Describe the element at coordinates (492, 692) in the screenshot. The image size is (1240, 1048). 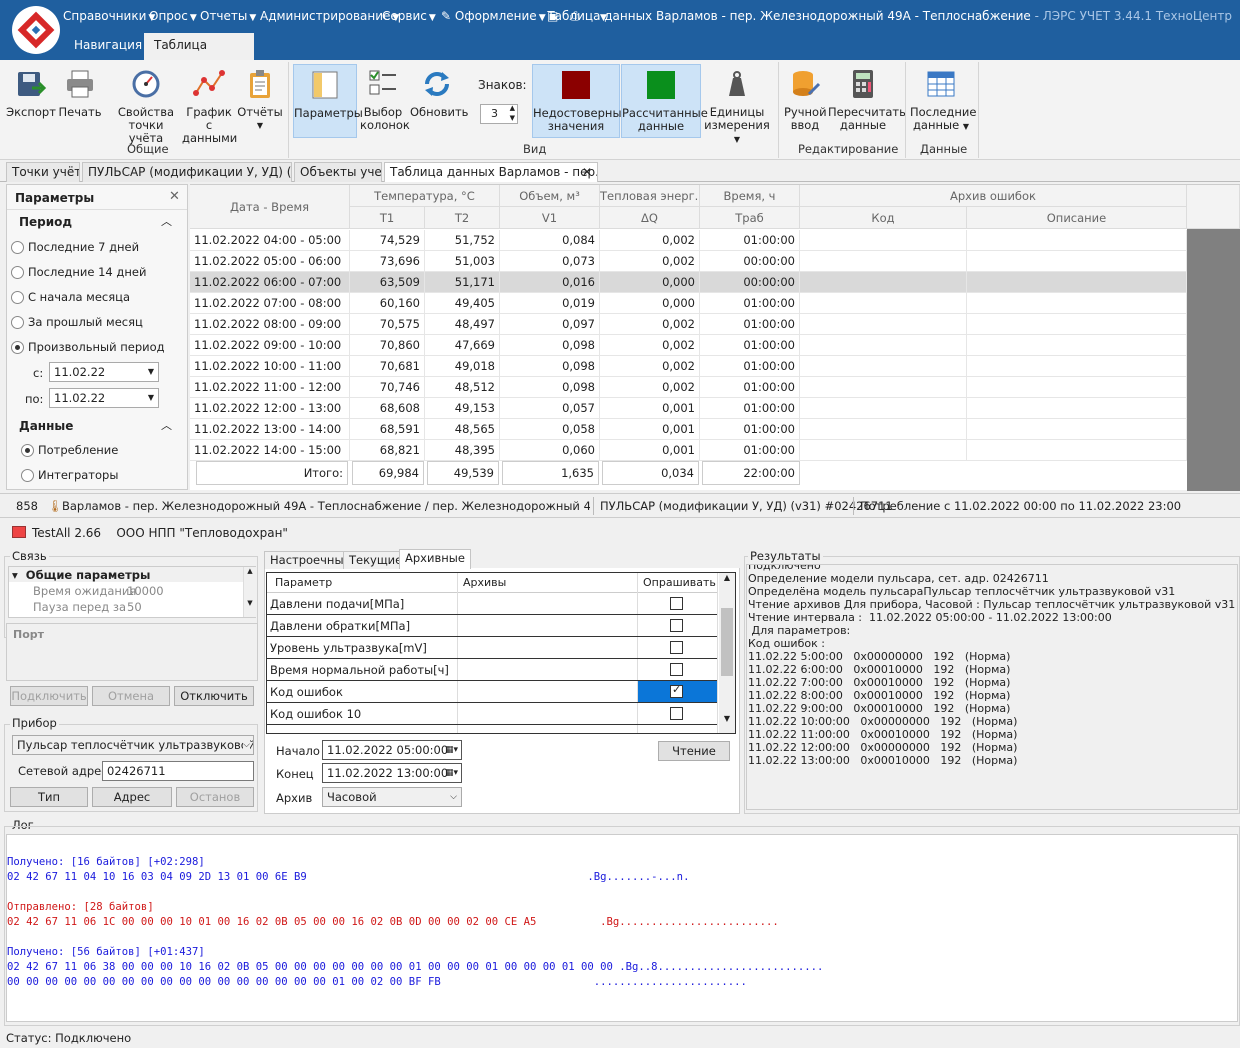
I see `param-row: Код ошибок ✓` at that location.